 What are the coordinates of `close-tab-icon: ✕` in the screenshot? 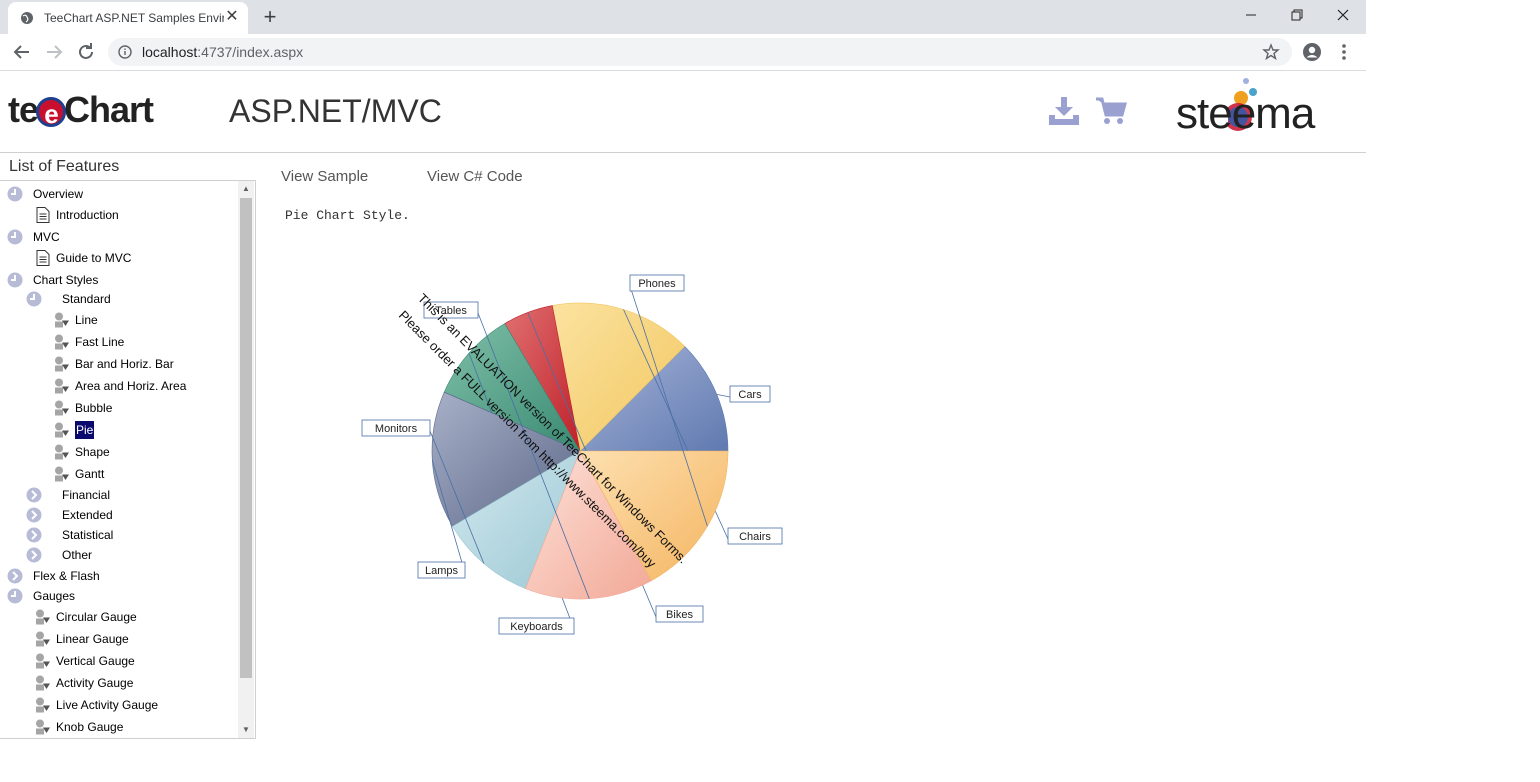 It's located at (232, 17).